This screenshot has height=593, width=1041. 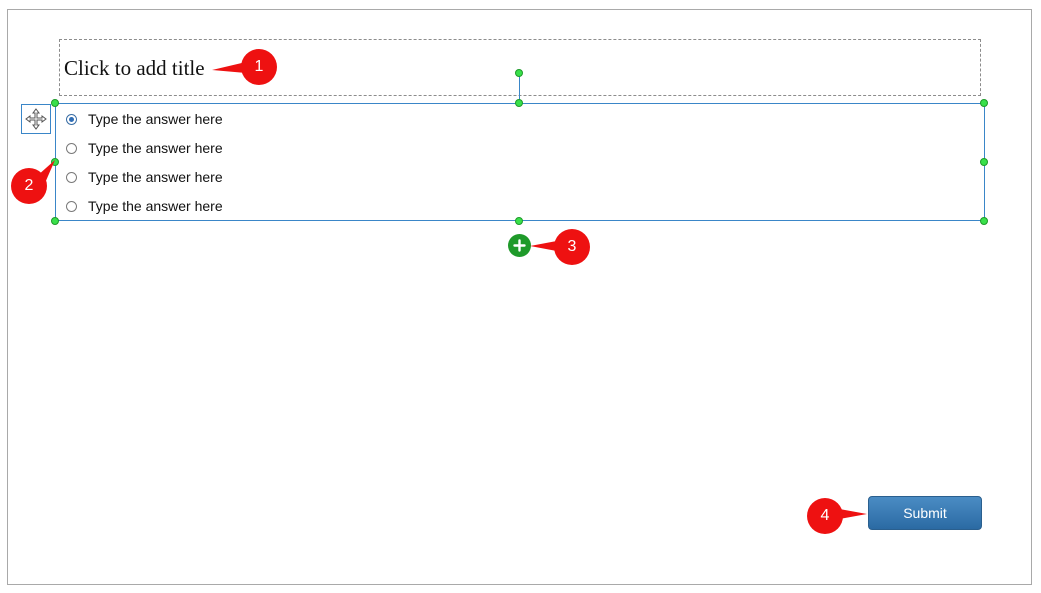 I want to click on answer-option-2: Type the answer here, so click(x=144, y=148).